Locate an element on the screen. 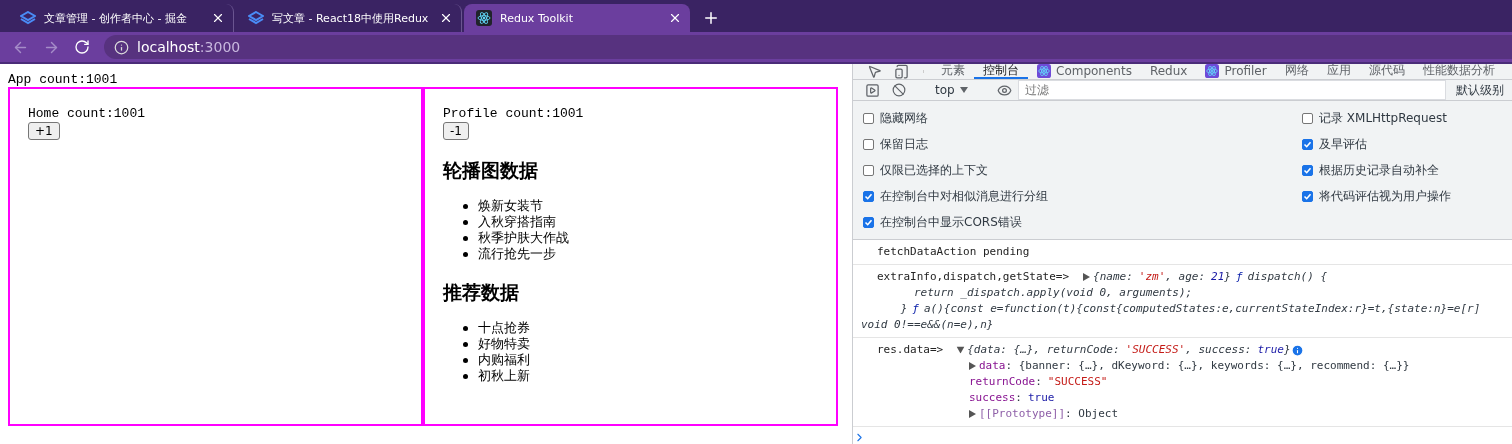  setting-checkbox: 保留日志 is located at coordinates (1013, 144).